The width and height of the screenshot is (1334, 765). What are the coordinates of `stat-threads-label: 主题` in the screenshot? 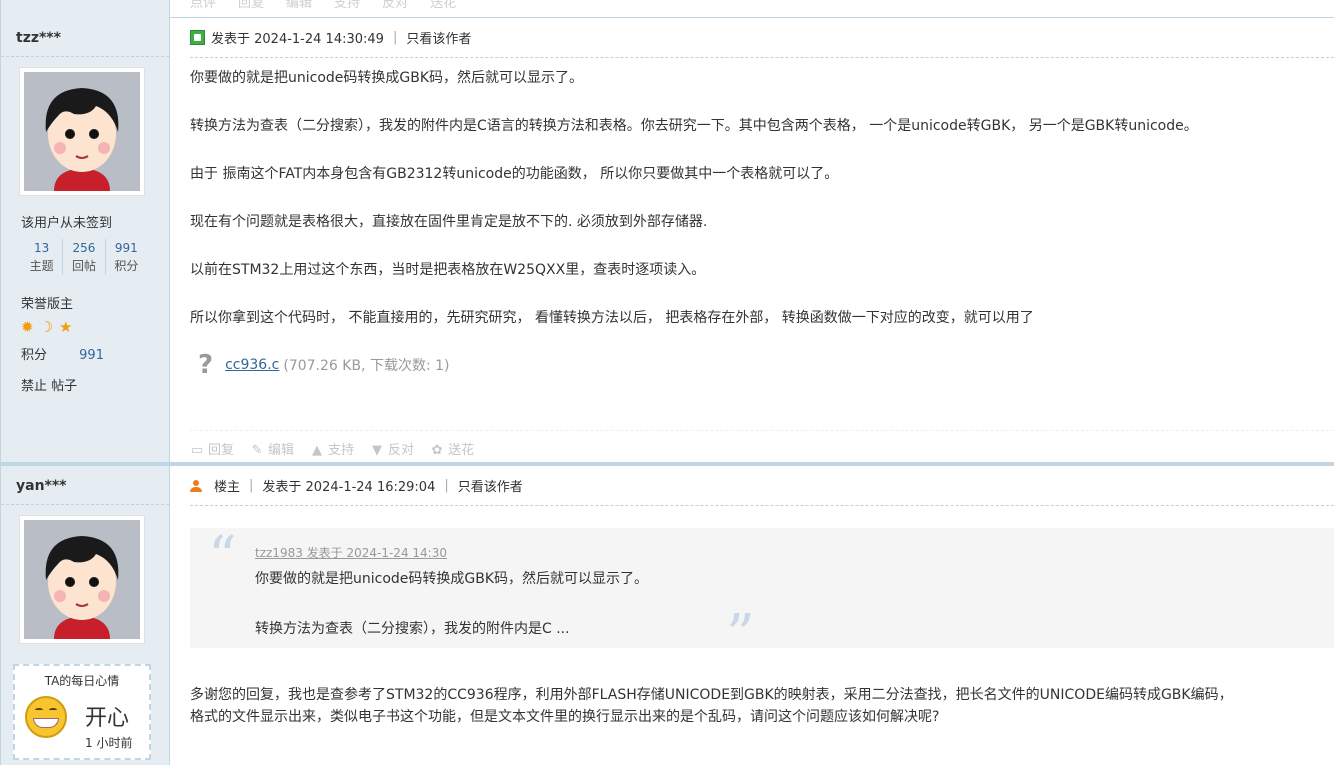 It's located at (41, 266).